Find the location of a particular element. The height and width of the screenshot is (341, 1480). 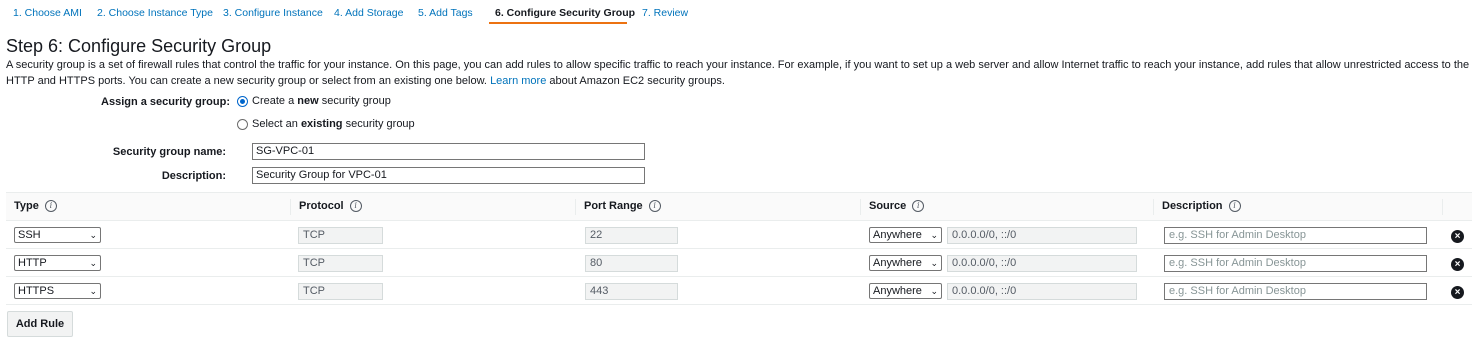

radio-new-text-pre: Create a is located at coordinates (273, 101).